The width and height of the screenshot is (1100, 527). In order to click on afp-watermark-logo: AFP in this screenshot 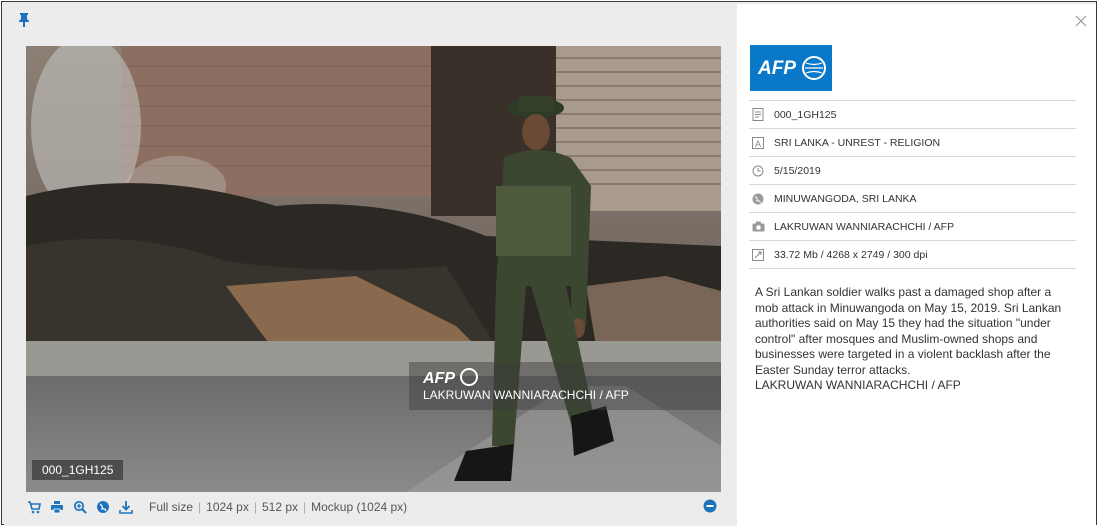, I will do `click(450, 377)`.